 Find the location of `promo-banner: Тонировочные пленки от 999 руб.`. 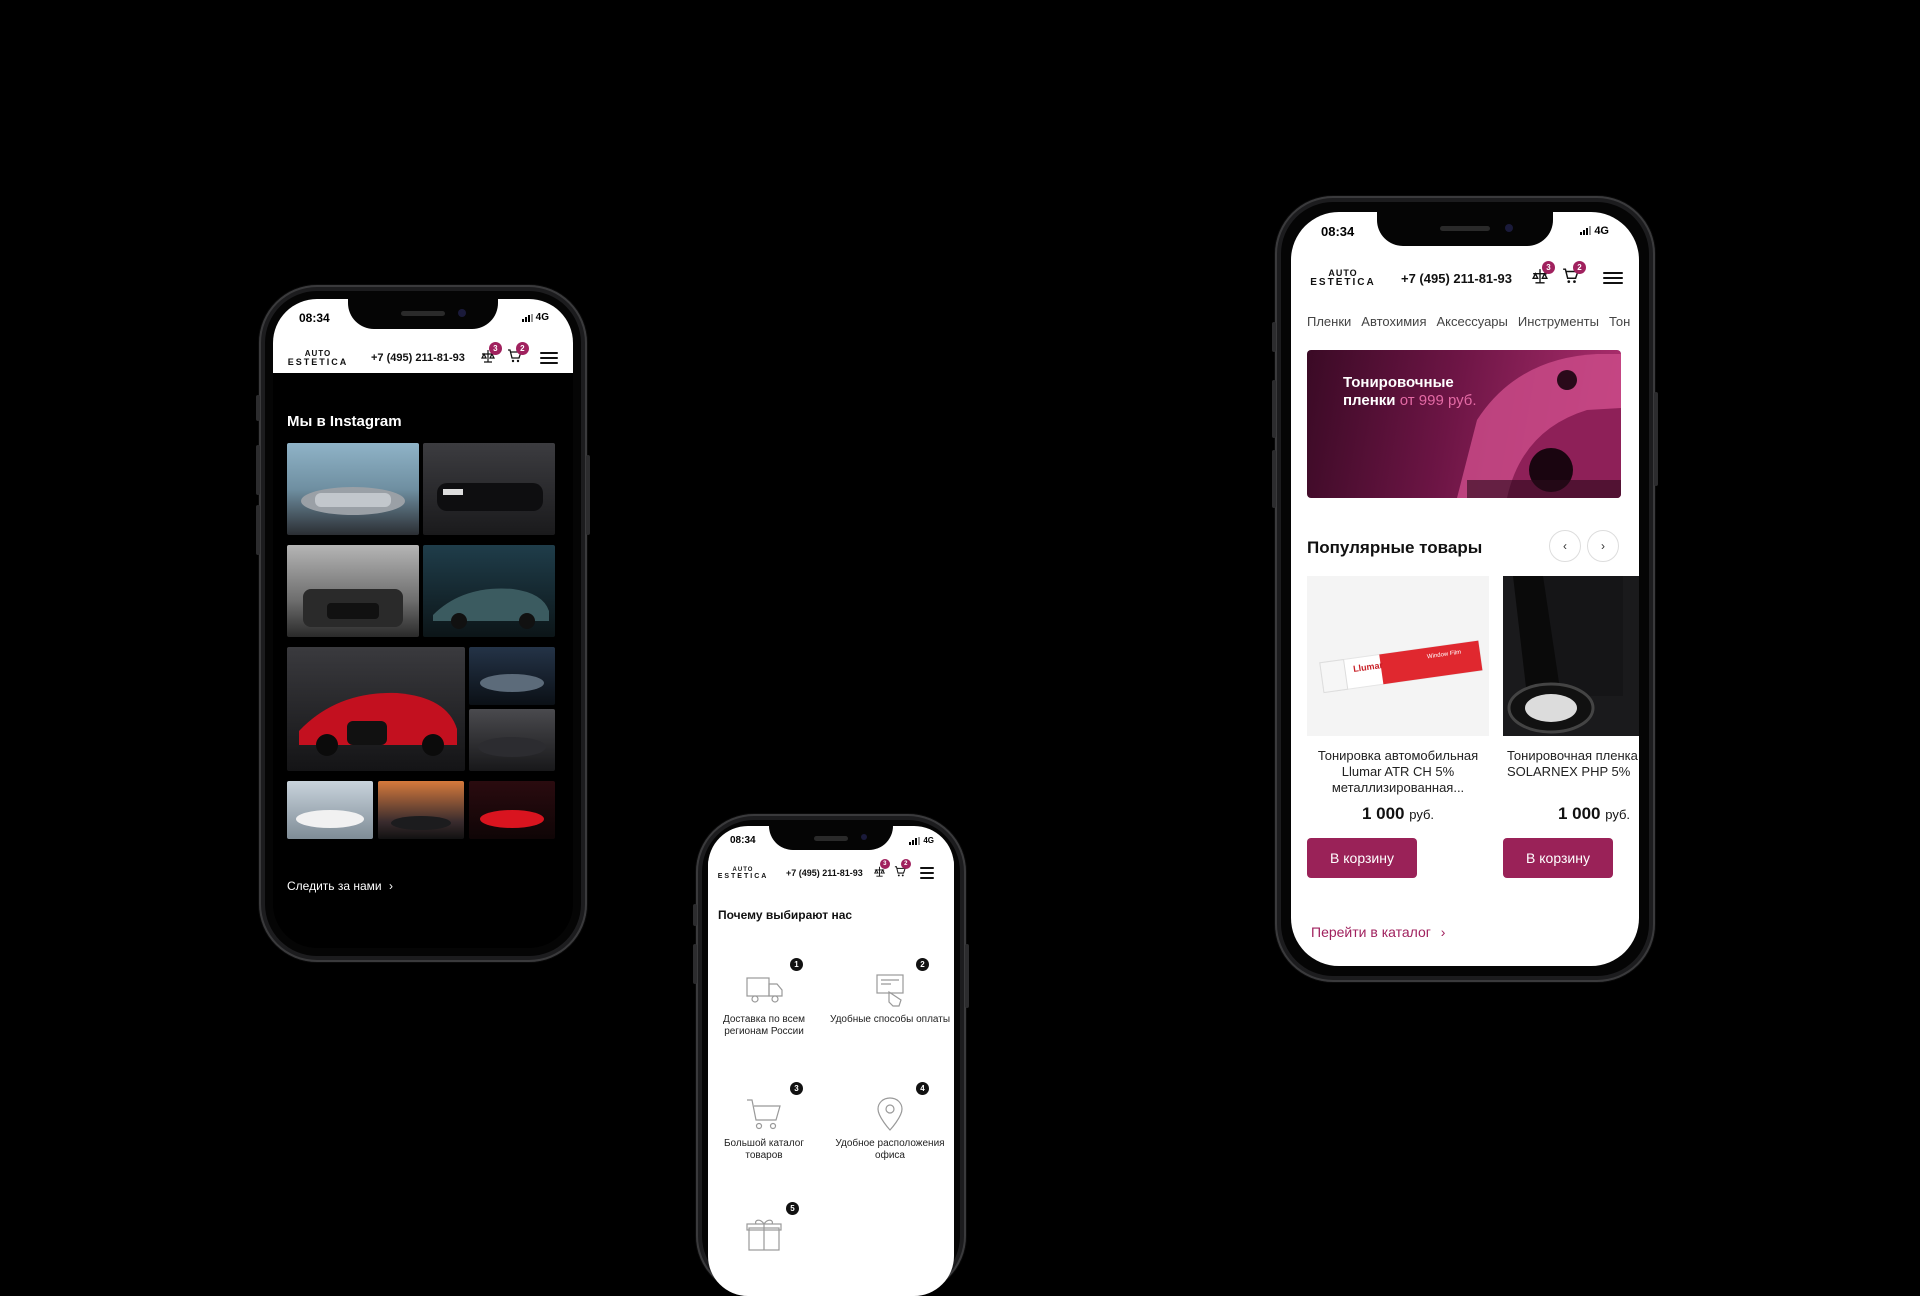

promo-banner: Тонировочные пленки от 999 руб. is located at coordinates (1464, 424).